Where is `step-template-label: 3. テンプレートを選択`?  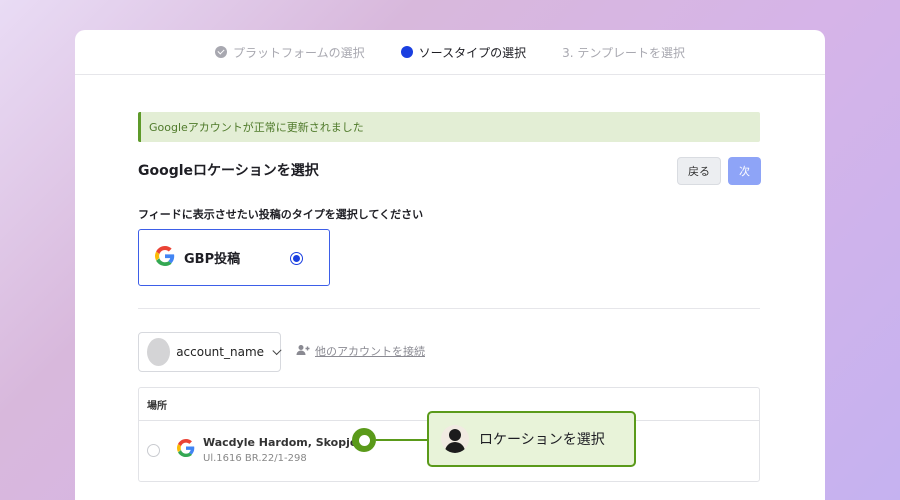
step-template-label: 3. テンプレートを選択 is located at coordinates (623, 52).